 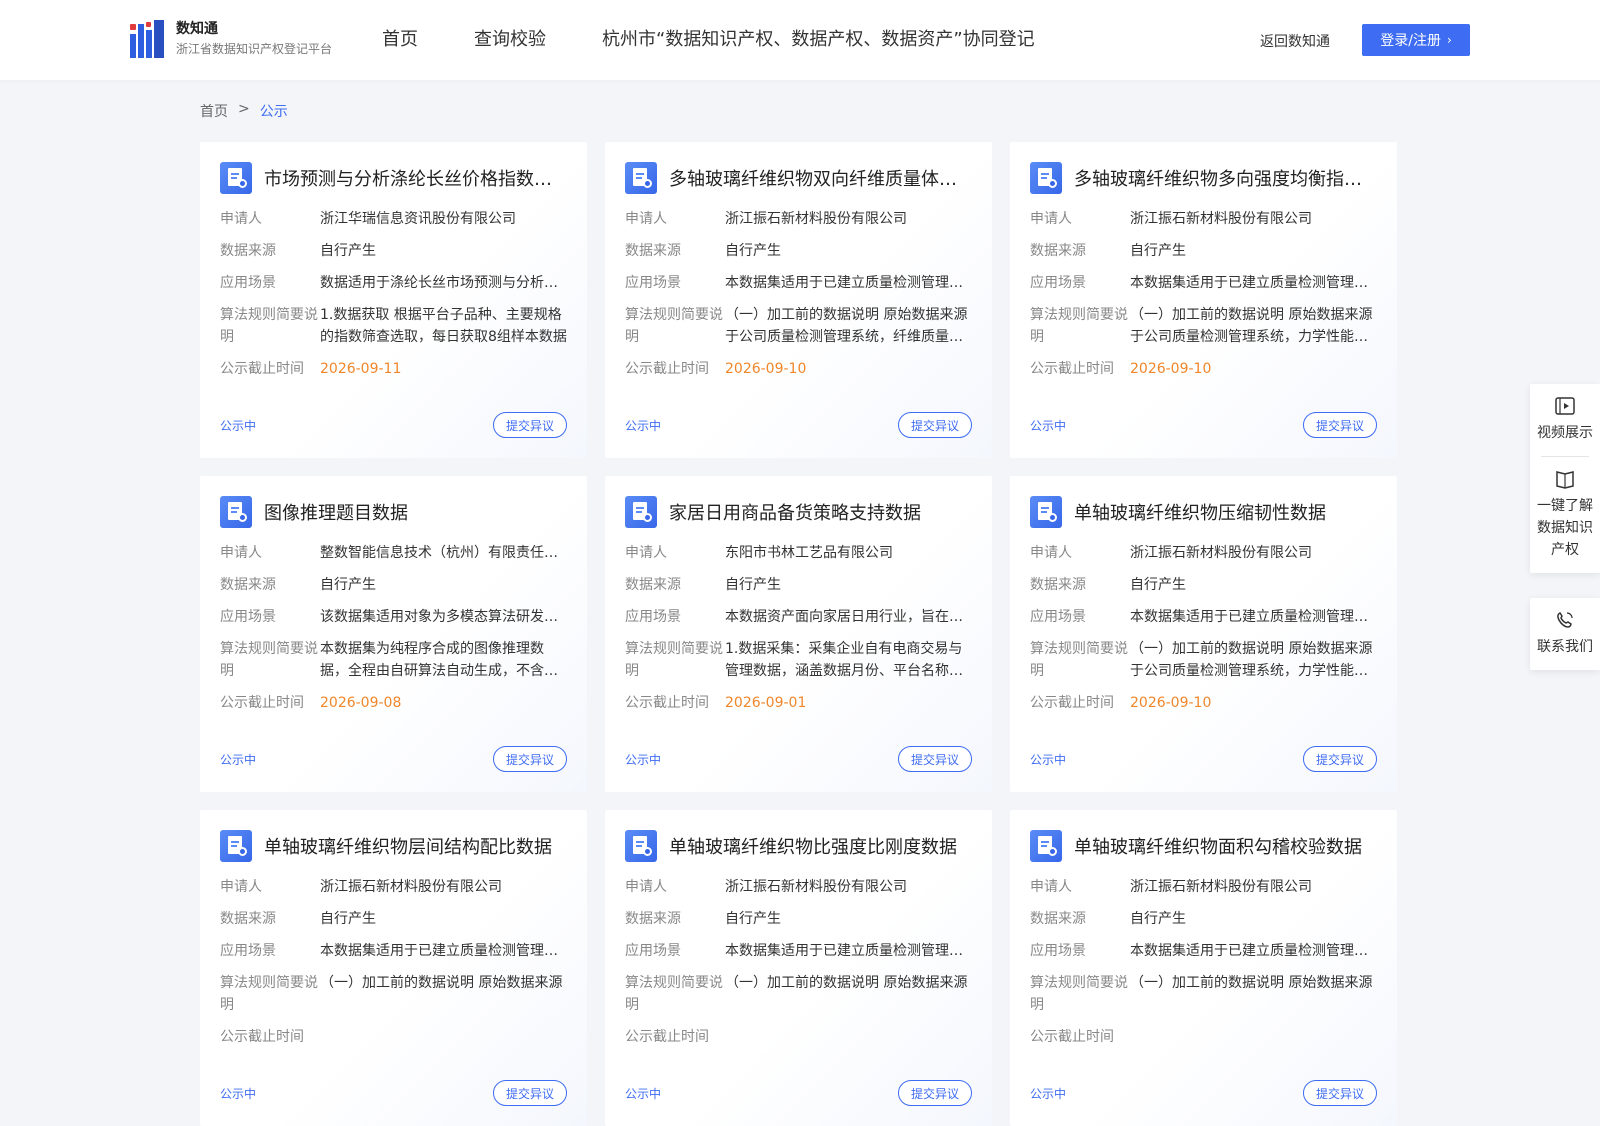 I want to click on breadcrumb-current: 公示, so click(x=273, y=112).